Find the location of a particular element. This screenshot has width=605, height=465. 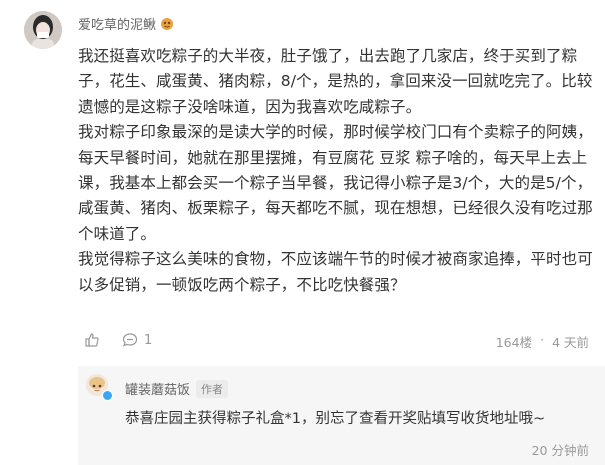

comment-meta: 164楼 · 4 天前 is located at coordinates (542, 341).